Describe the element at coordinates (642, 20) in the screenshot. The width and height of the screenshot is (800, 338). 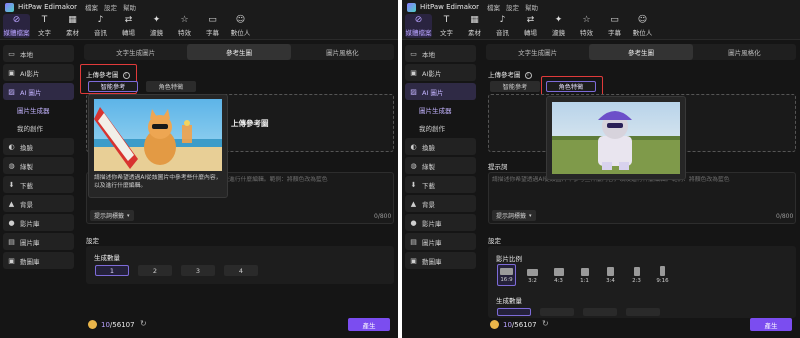
I see `avatar-icon: ☺` at that location.